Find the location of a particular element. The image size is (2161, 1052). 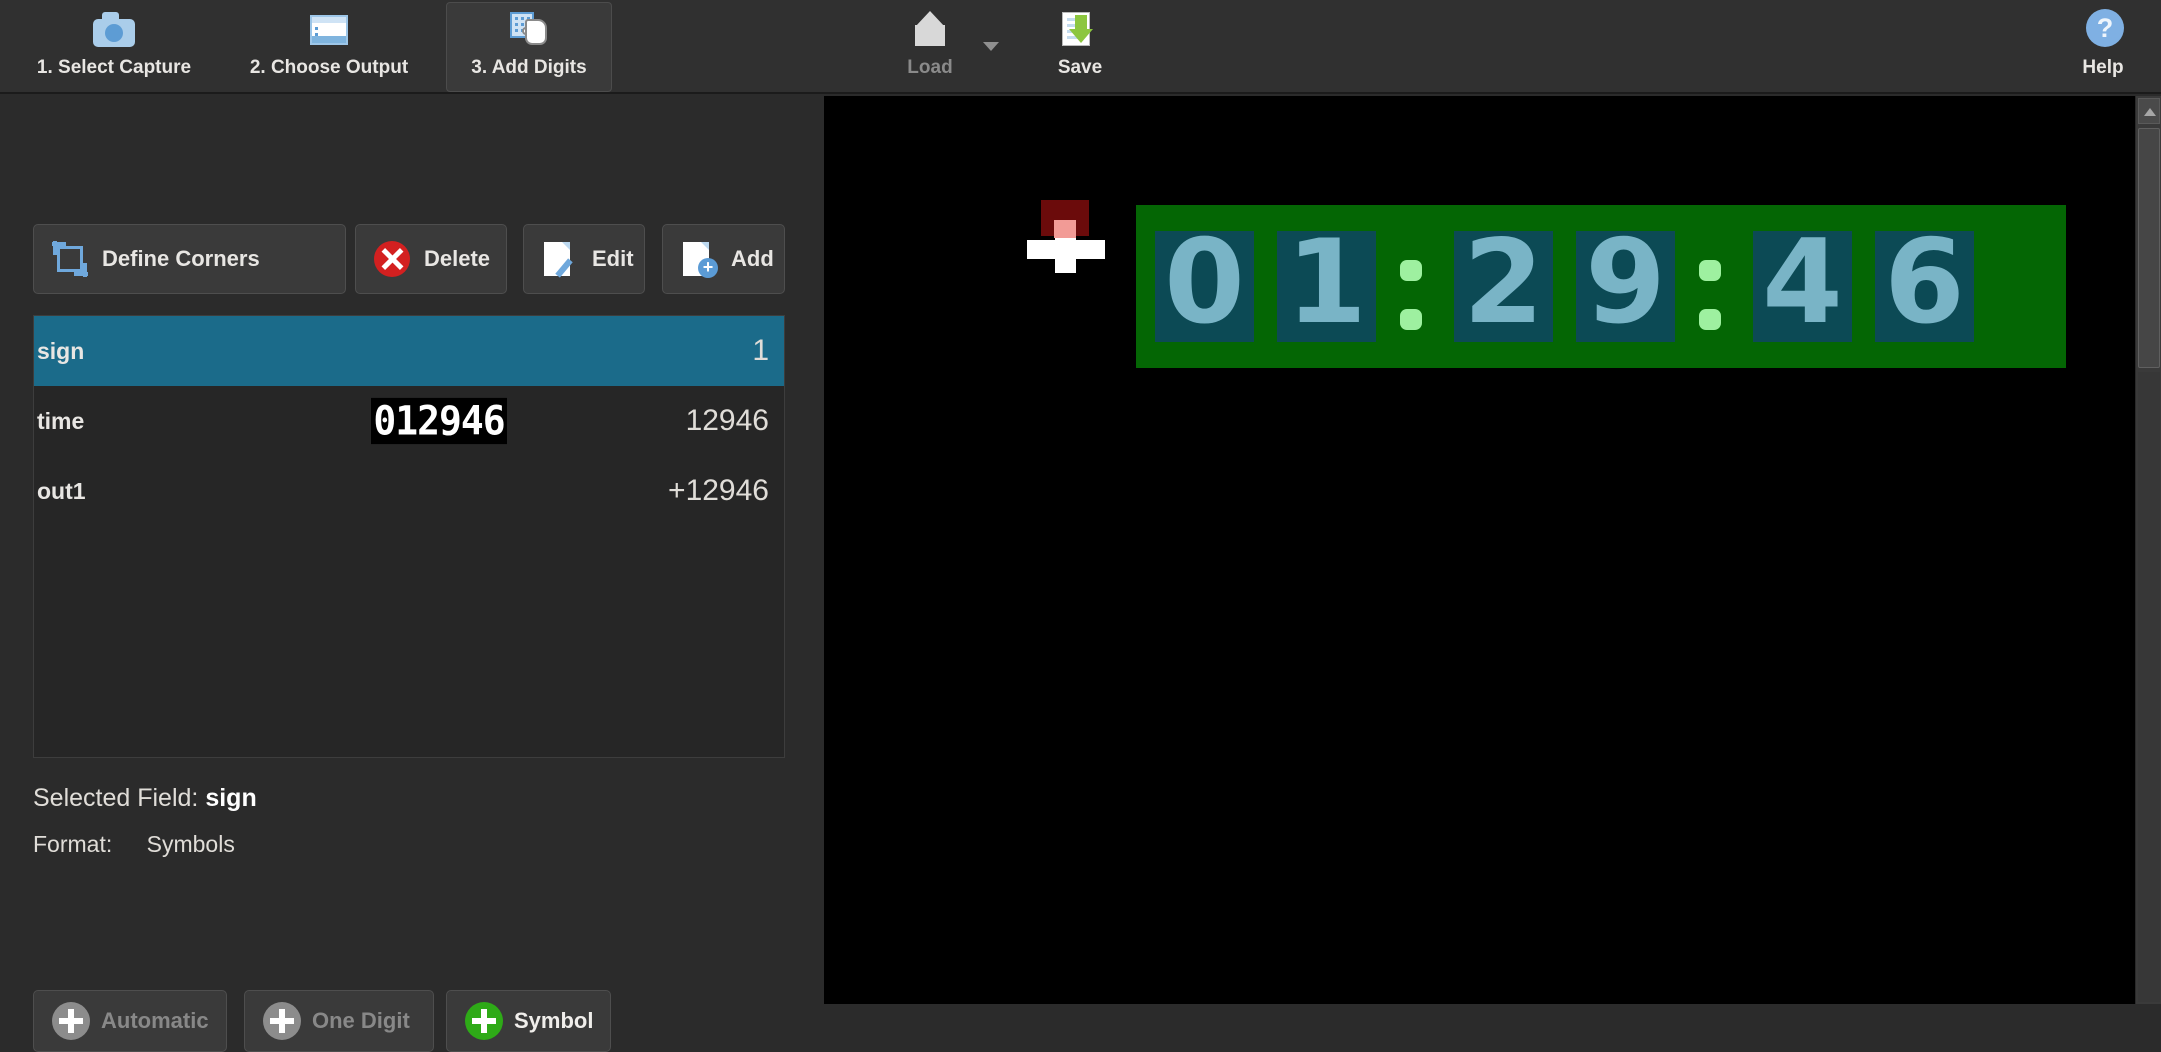

digit-cell: 9 is located at coordinates (1625, 286).